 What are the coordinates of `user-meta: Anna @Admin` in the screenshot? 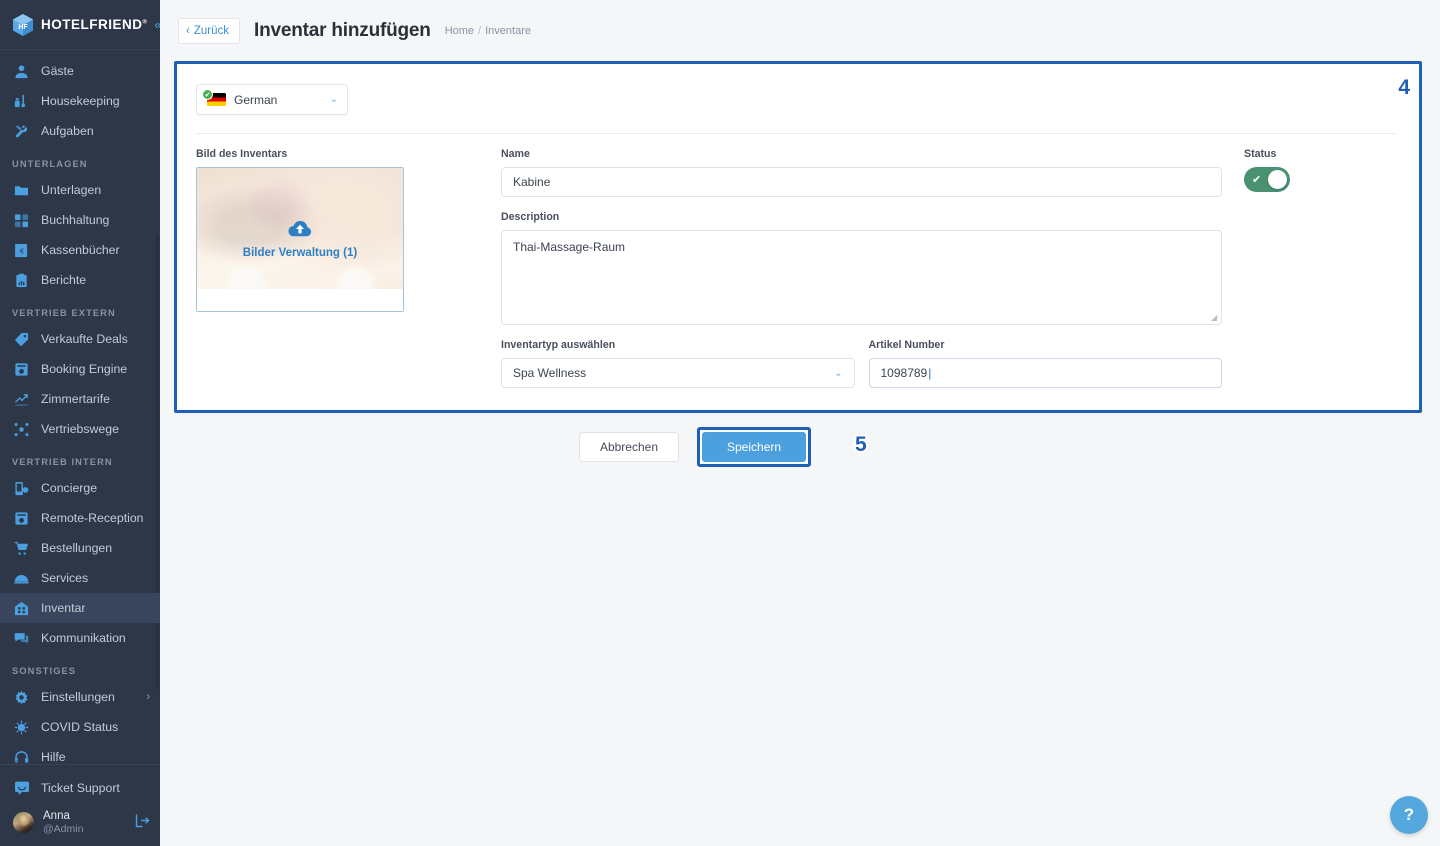 It's located at (63, 823).